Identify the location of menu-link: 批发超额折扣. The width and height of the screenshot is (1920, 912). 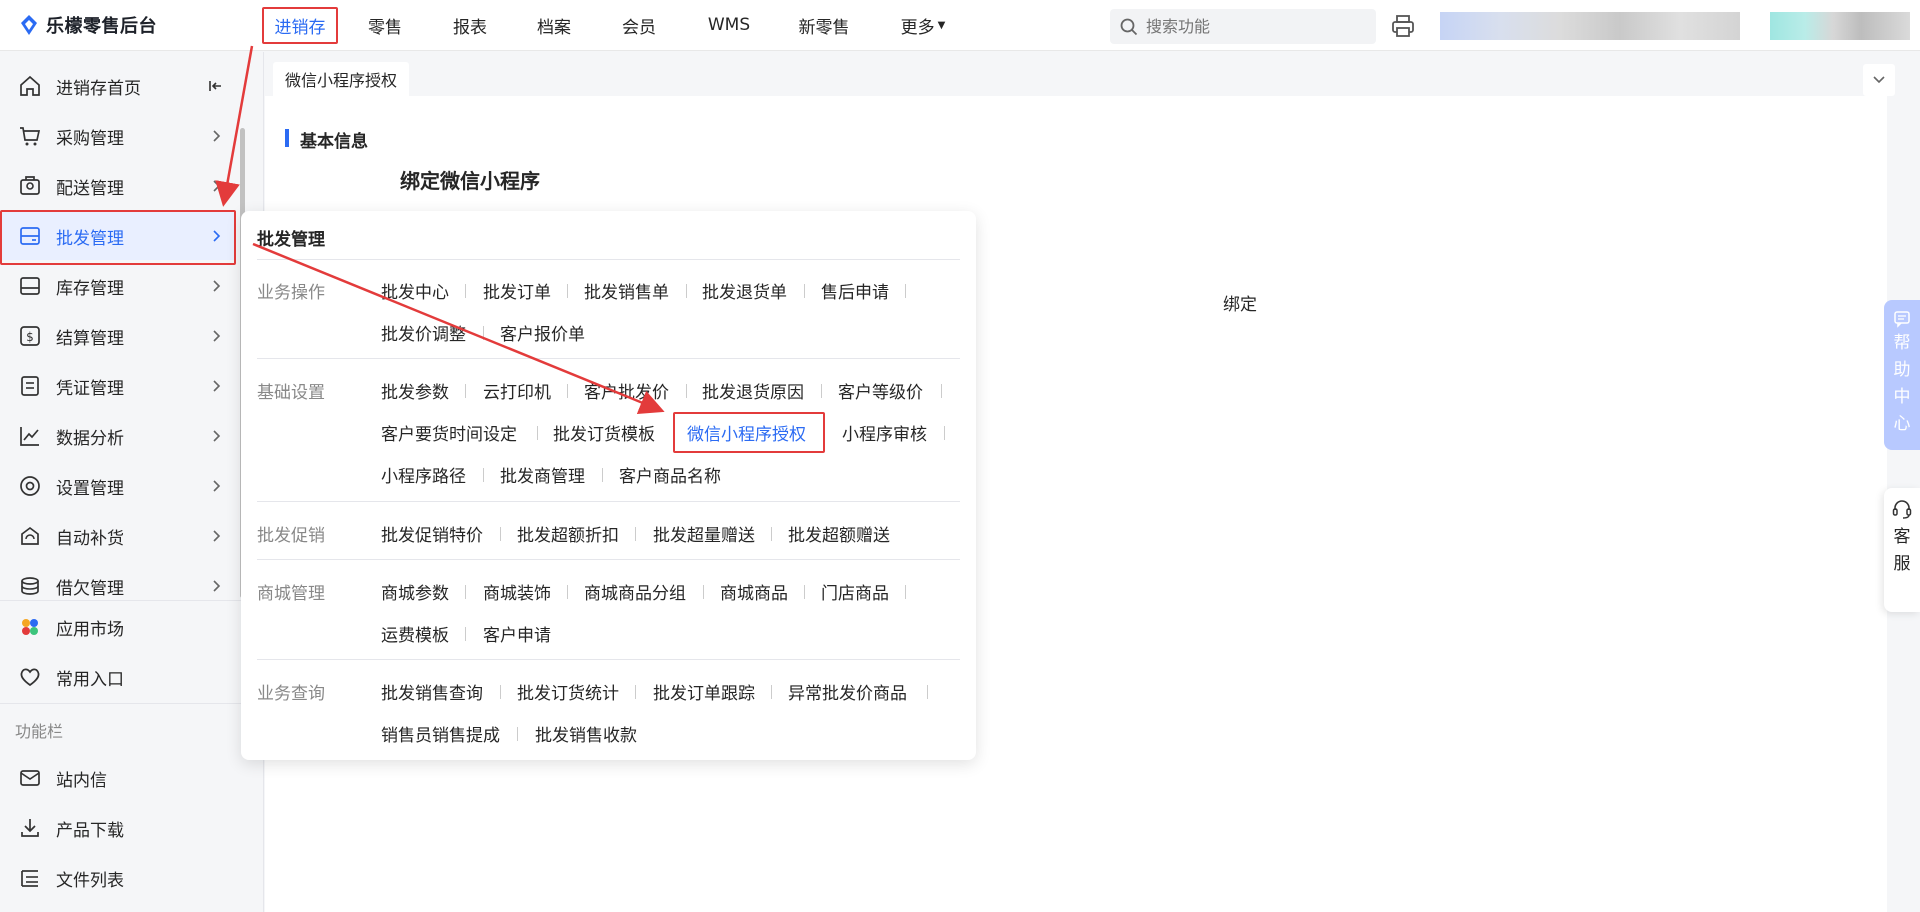
(568, 533).